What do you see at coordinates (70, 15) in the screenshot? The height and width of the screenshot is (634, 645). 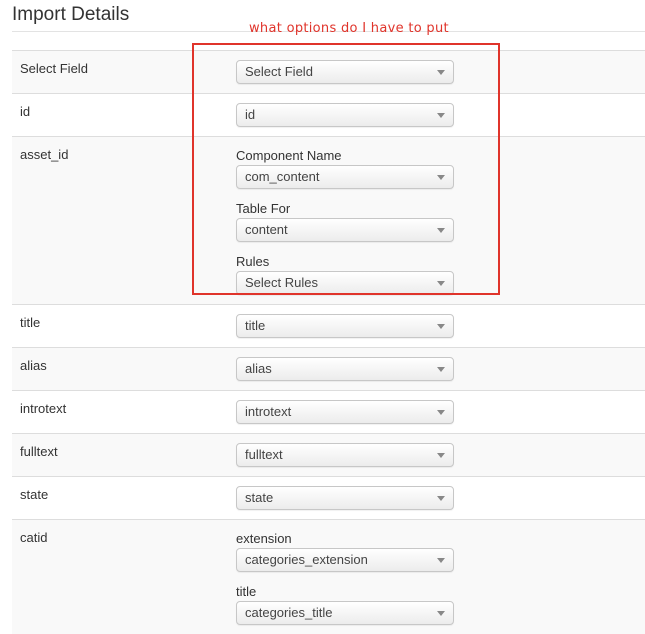 I see `page-title: Import Details` at bounding box center [70, 15].